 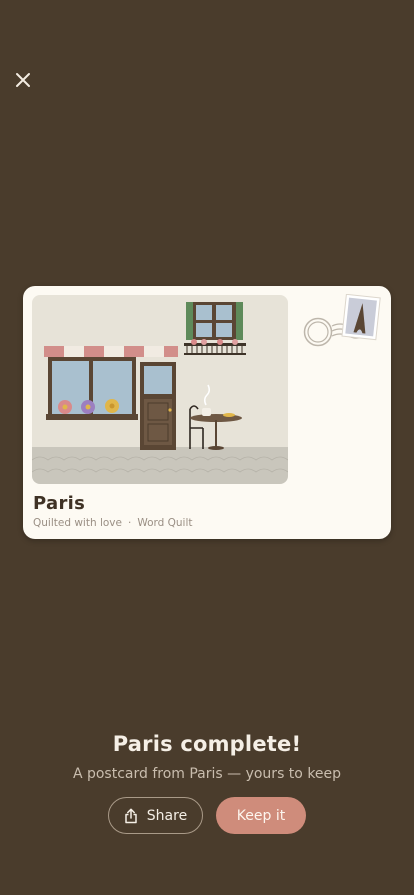 I want to click on cafe-illustration, so click(x=160, y=389).